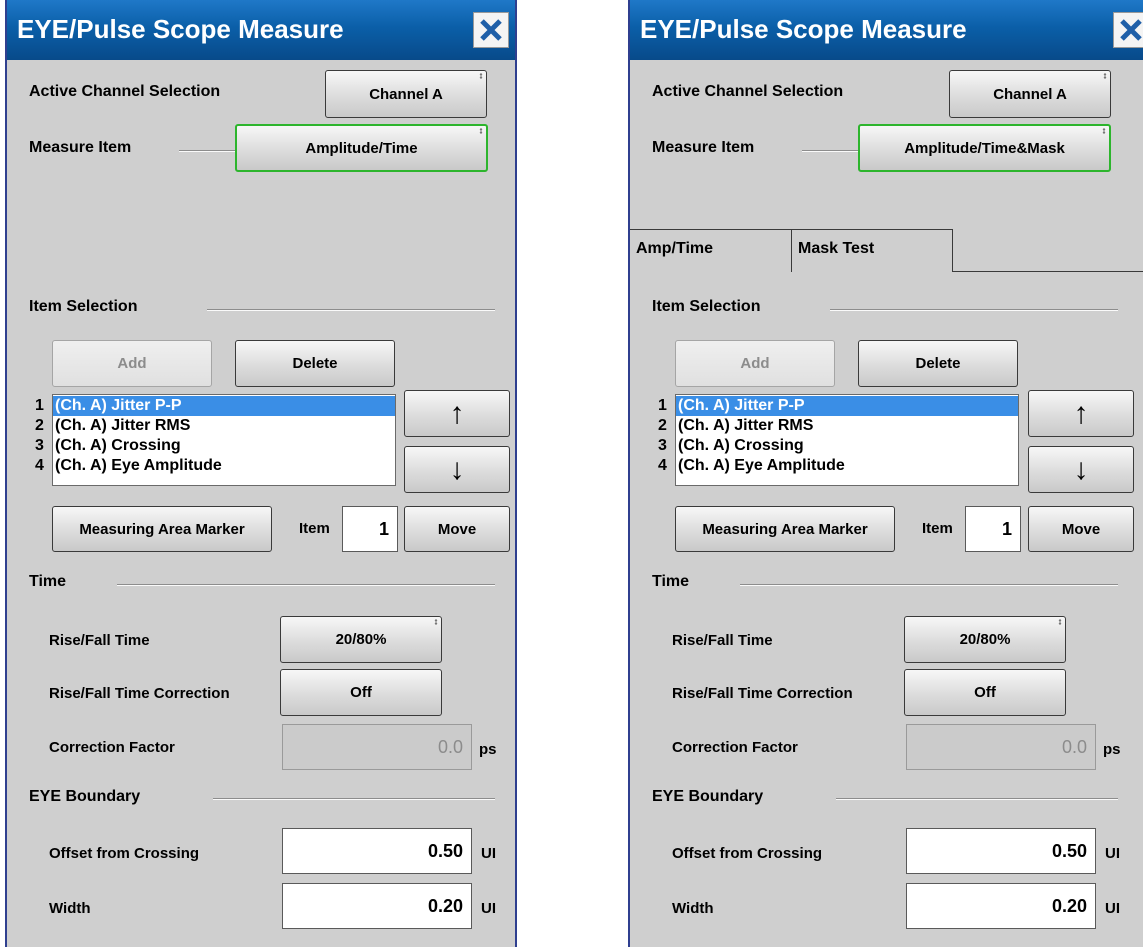 This screenshot has height=947, width=1143. What do you see at coordinates (1131, 30) in the screenshot?
I see `close-icon` at bounding box center [1131, 30].